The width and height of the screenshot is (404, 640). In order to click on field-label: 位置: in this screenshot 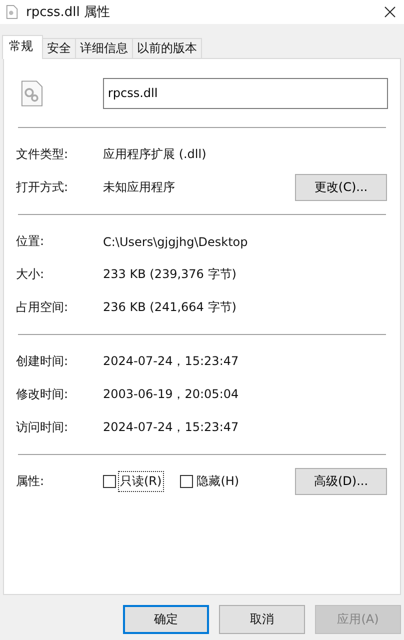, I will do `click(31, 241)`.